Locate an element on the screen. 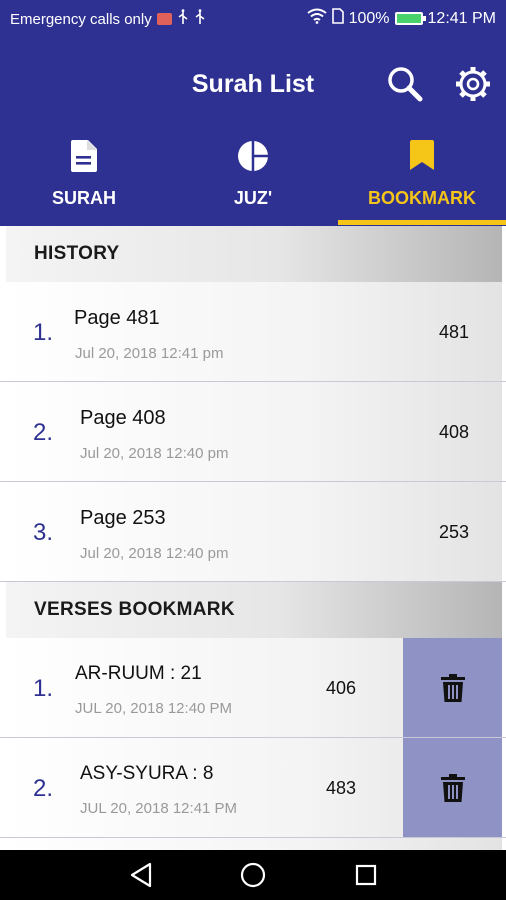 The image size is (506, 900). tab-juz-label: JUZ' is located at coordinates (253, 198).